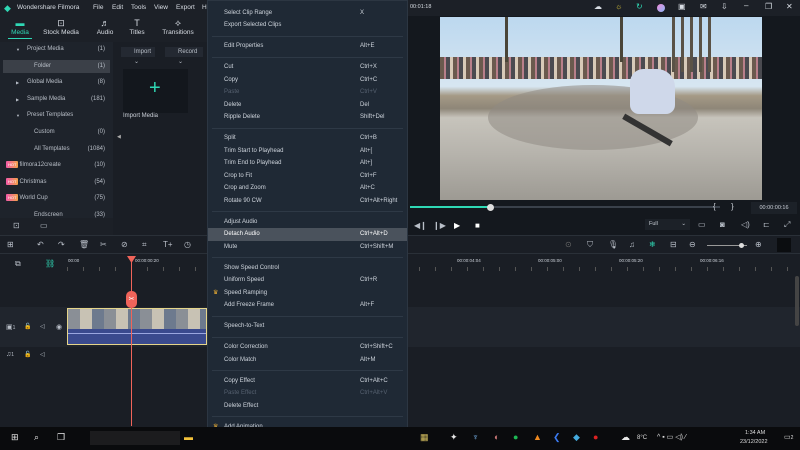 Image resolution: width=800 pixels, height=450 pixels. Describe the element at coordinates (784, 245) in the screenshot. I see `panel-toggle` at that location.